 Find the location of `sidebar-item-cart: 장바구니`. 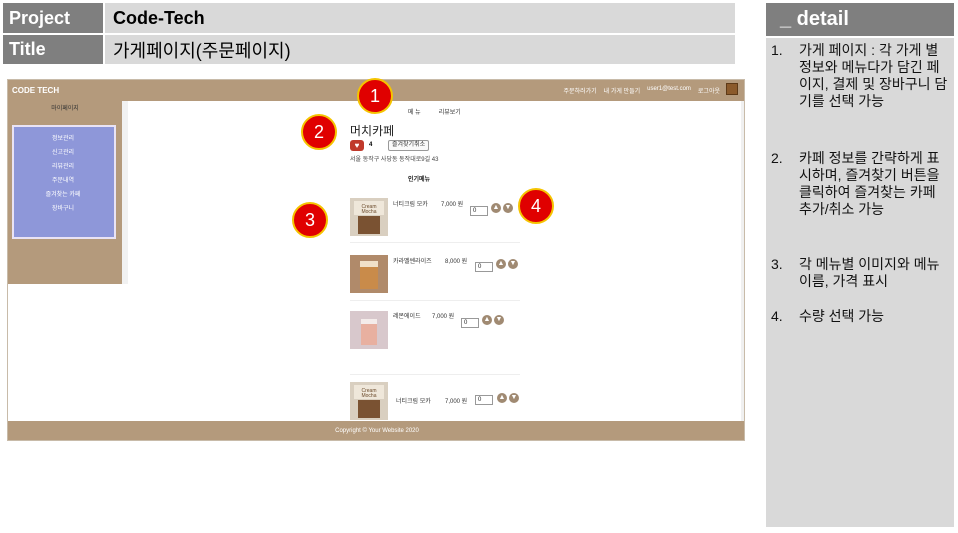

sidebar-item-cart: 장바구니 is located at coordinates (63, 207).